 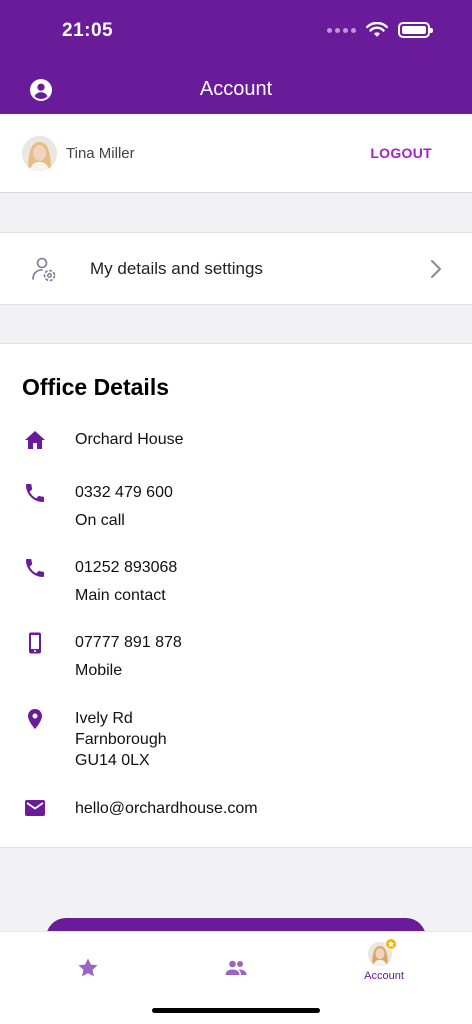 What do you see at coordinates (166, 808) in the screenshot?
I see `email-address: hello@orchardhouse.com` at bounding box center [166, 808].